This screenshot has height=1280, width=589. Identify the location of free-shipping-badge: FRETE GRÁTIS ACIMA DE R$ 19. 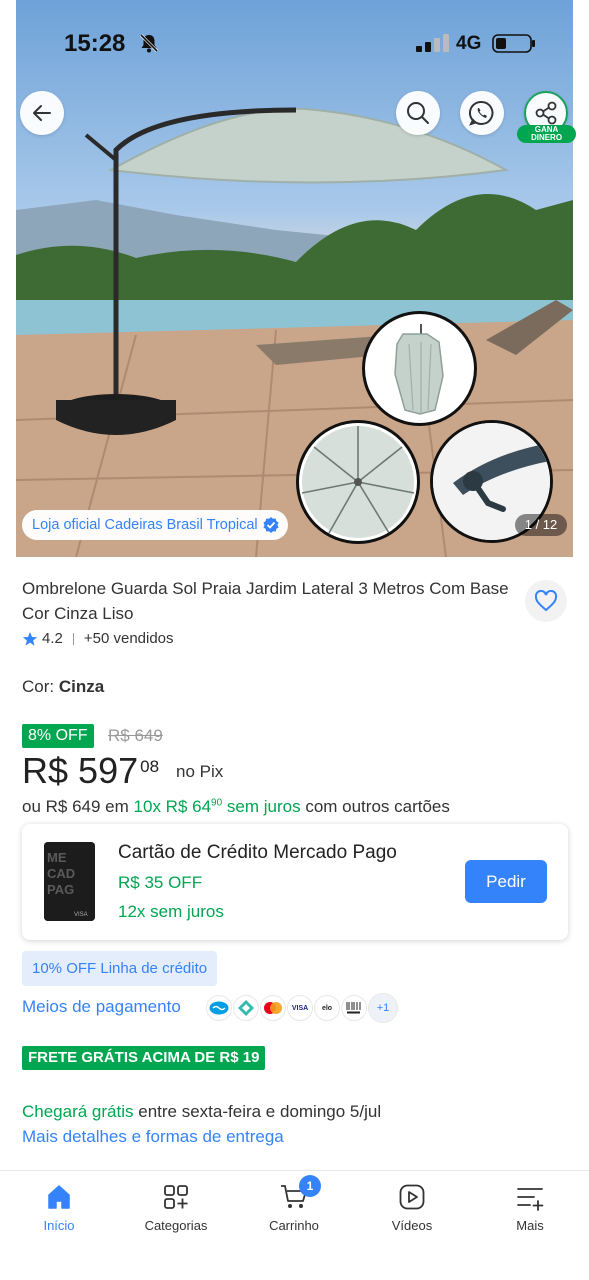
(144, 1058).